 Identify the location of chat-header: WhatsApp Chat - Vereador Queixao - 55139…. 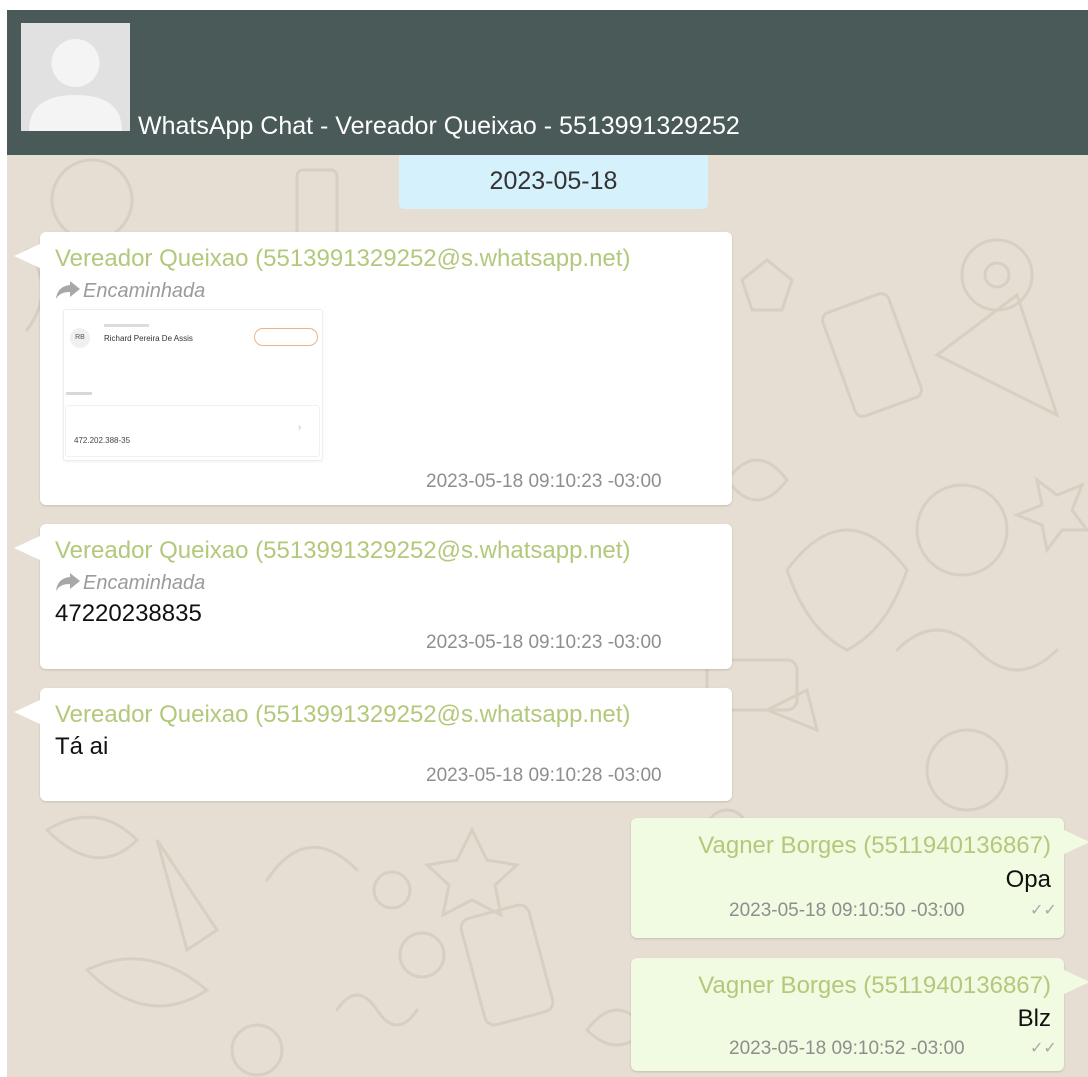
(547, 82).